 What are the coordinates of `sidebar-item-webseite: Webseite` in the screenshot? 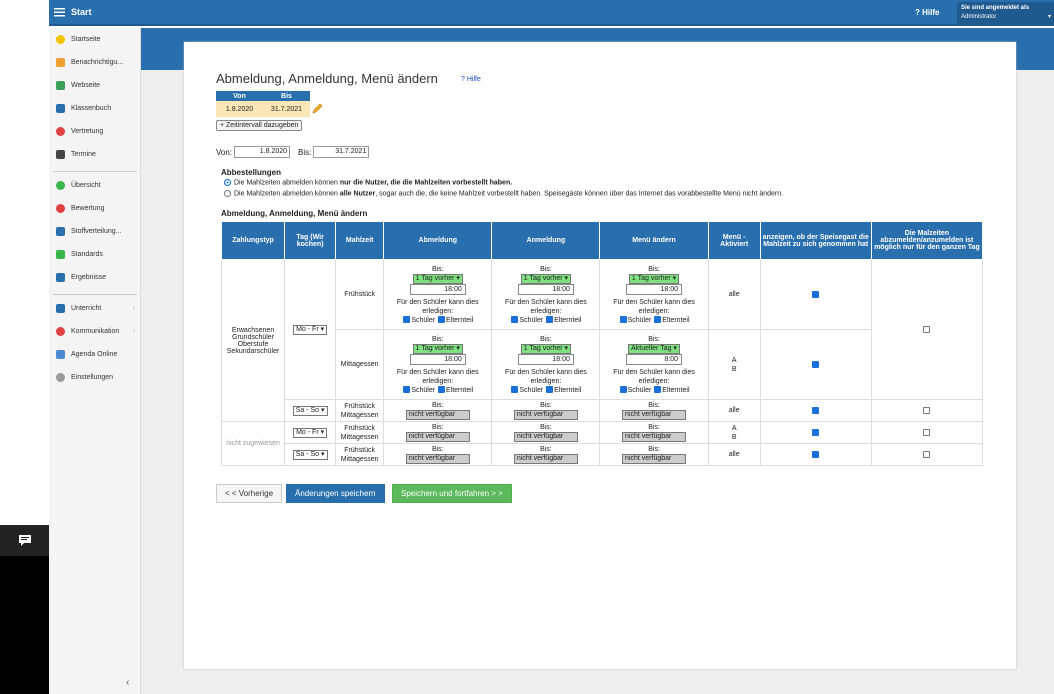 It's located at (95, 85).